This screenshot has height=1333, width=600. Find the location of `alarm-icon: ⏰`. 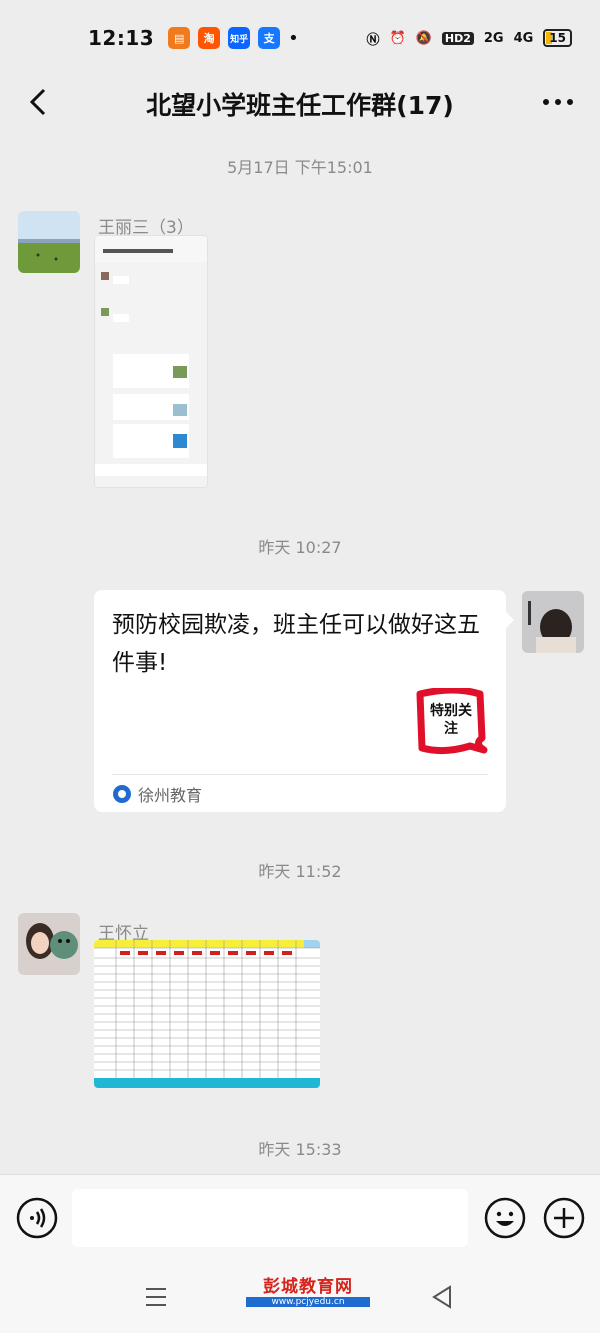

alarm-icon: ⏰ is located at coordinates (397, 38).